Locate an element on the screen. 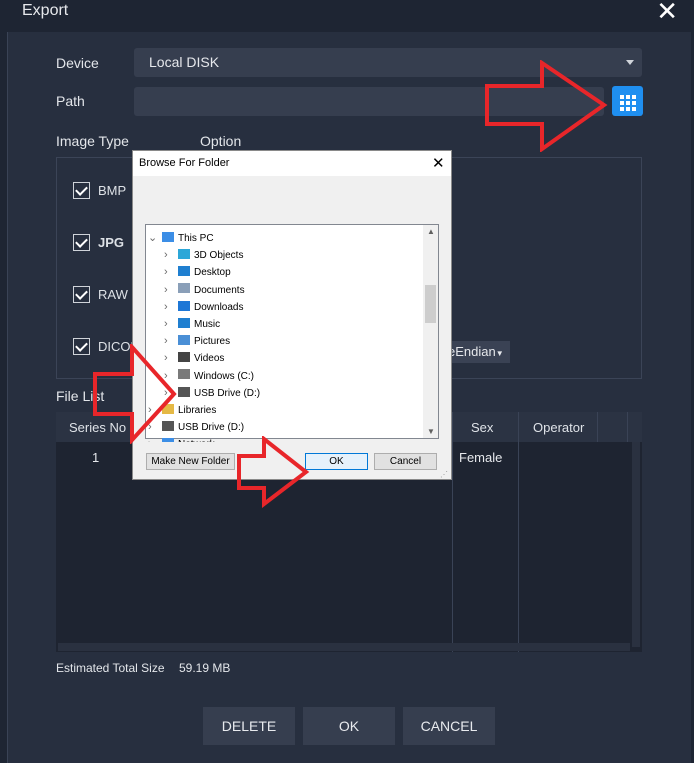 This screenshot has width=694, height=763. annotation-arrow-tree is located at coordinates (135, 394).